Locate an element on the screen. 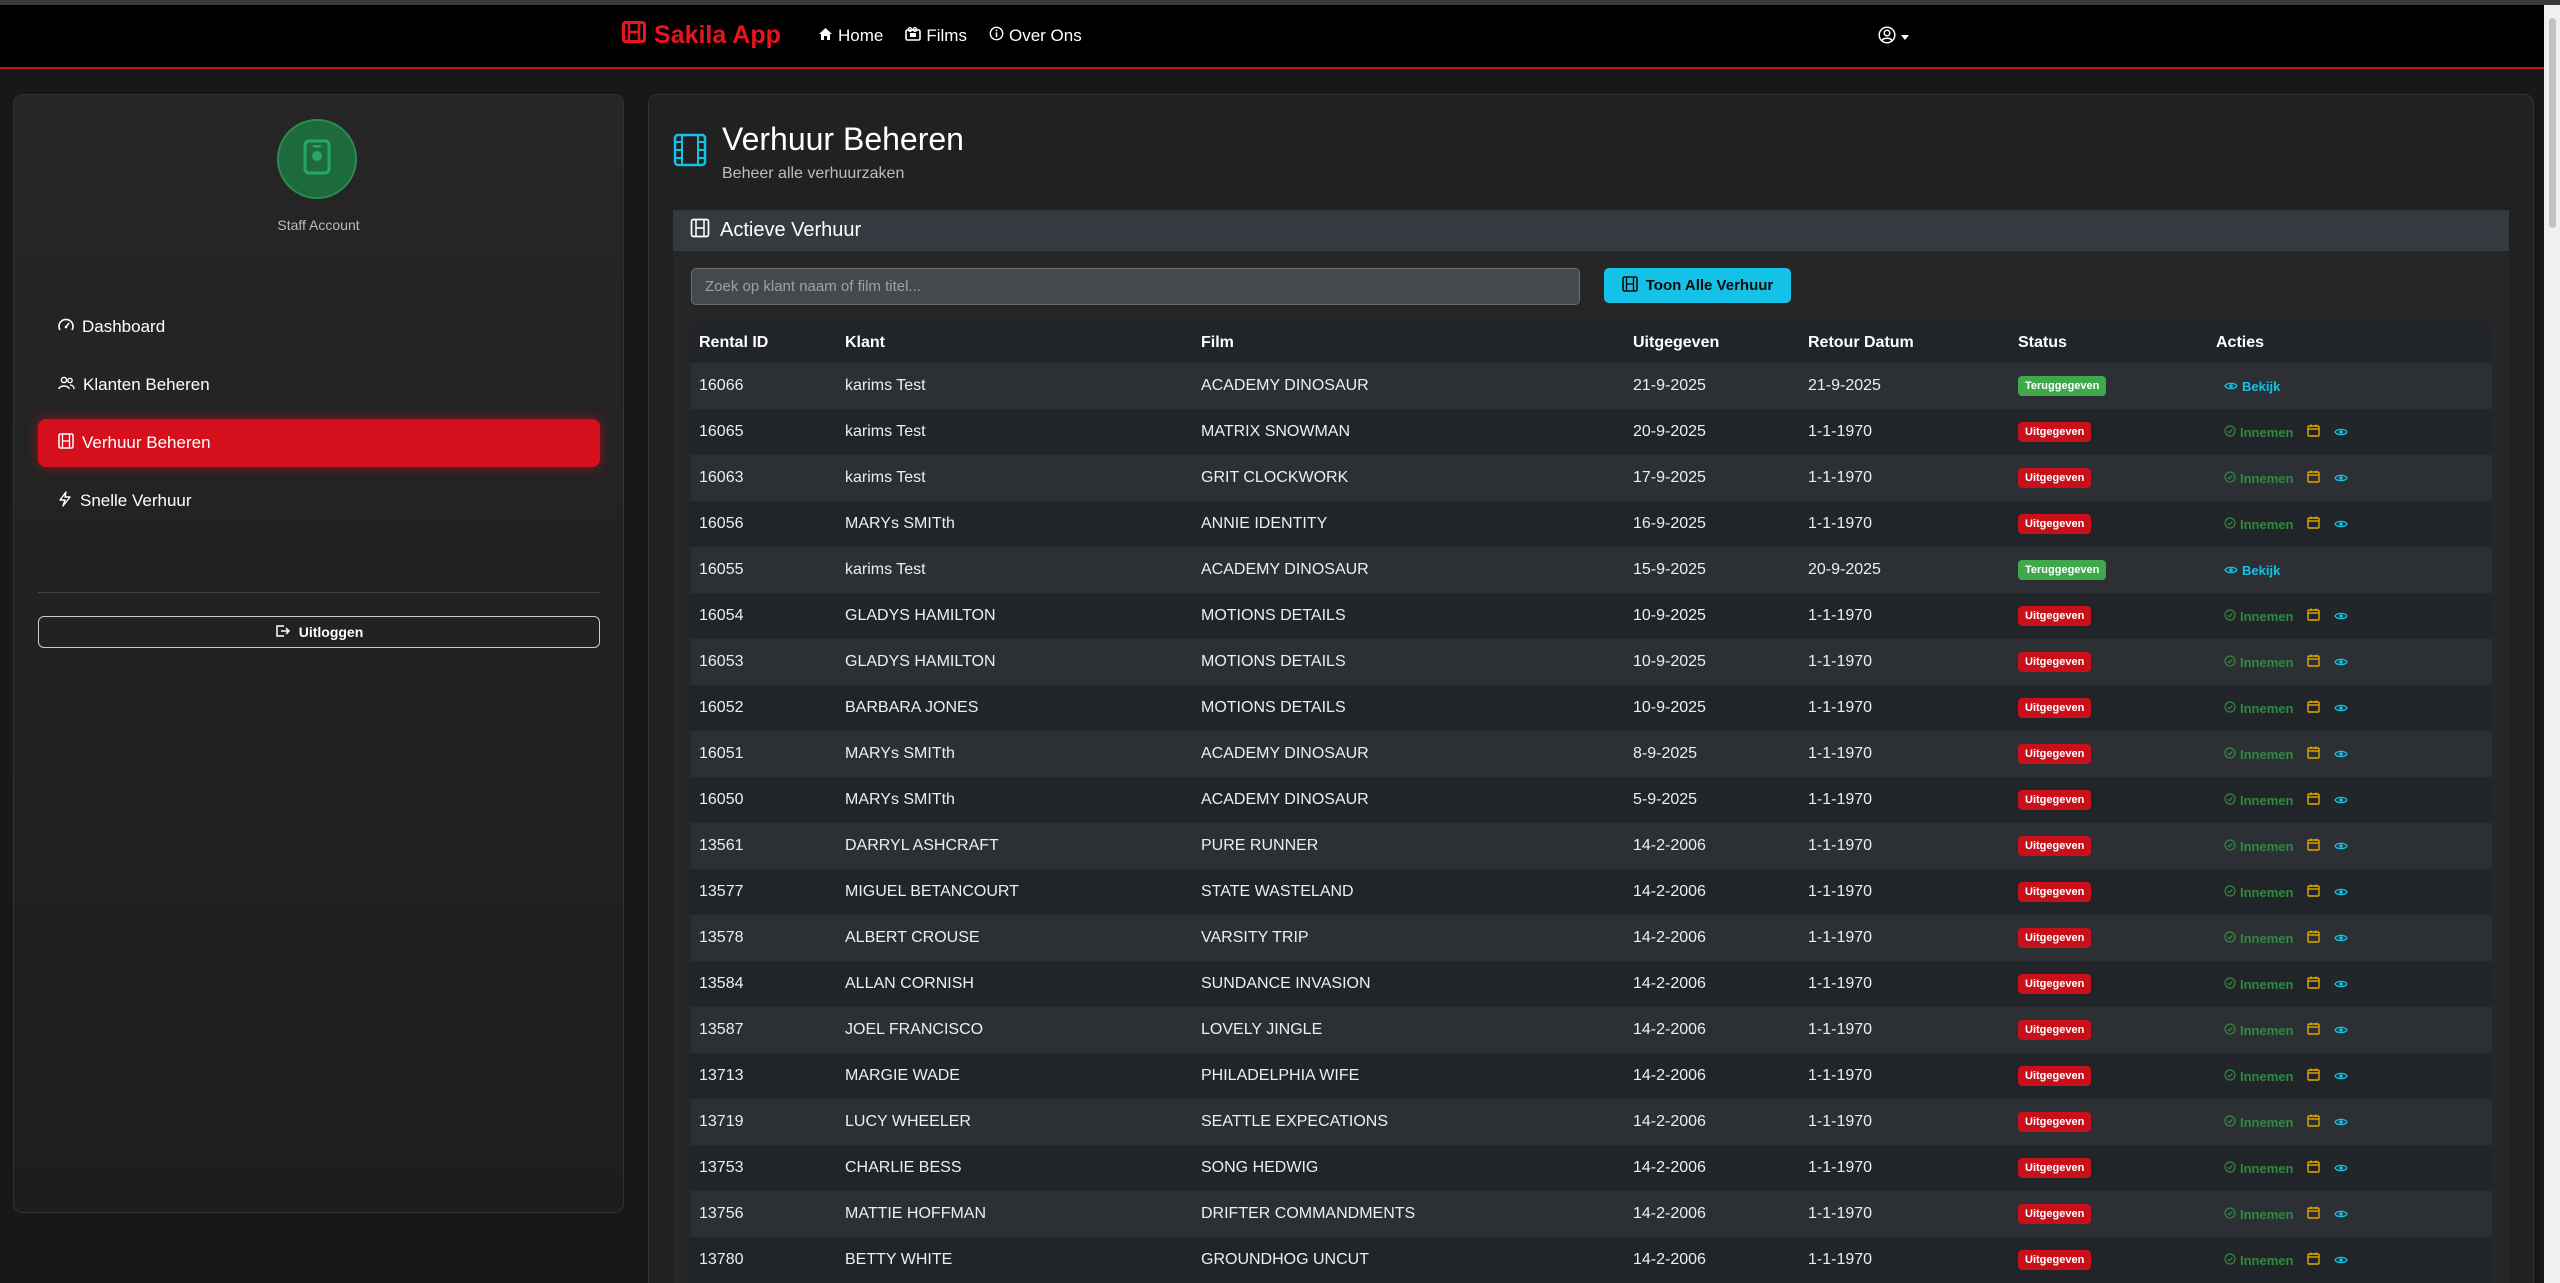  cell-film: GRIT CLOCKWORK is located at coordinates (1409, 478).